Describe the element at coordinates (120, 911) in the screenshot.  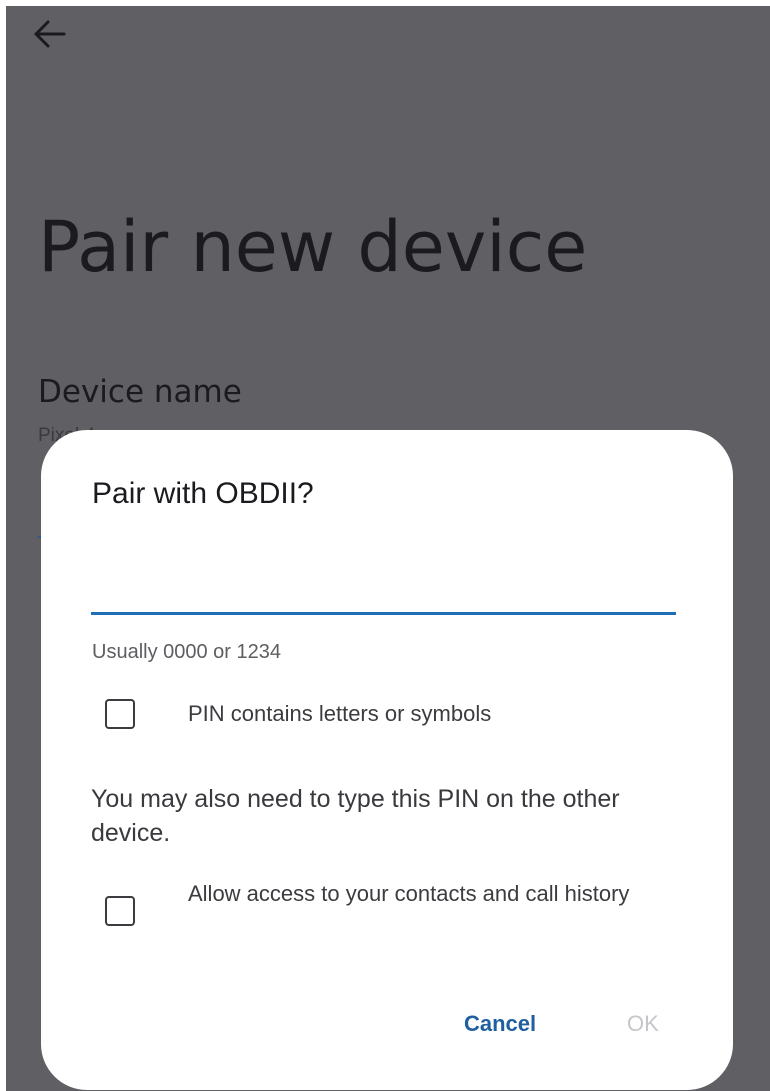
I see `contacts-access-checkbox` at that location.